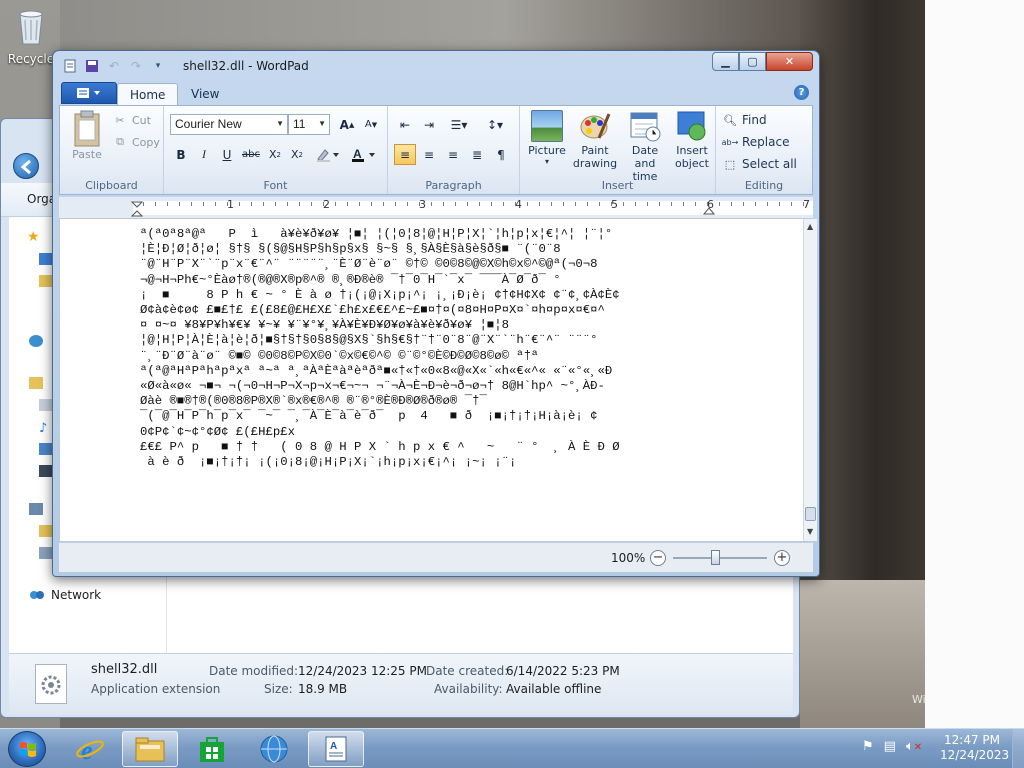  I want to click on zoom-in-button: +, so click(782, 558).